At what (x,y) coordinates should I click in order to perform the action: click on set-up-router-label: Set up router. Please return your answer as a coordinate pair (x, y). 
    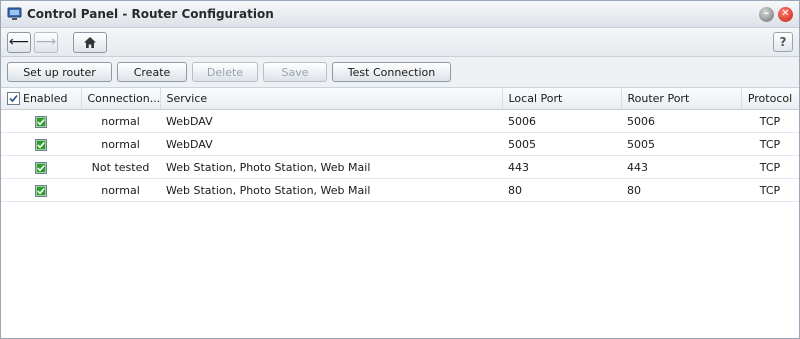
    Looking at the image, I should click on (59, 72).